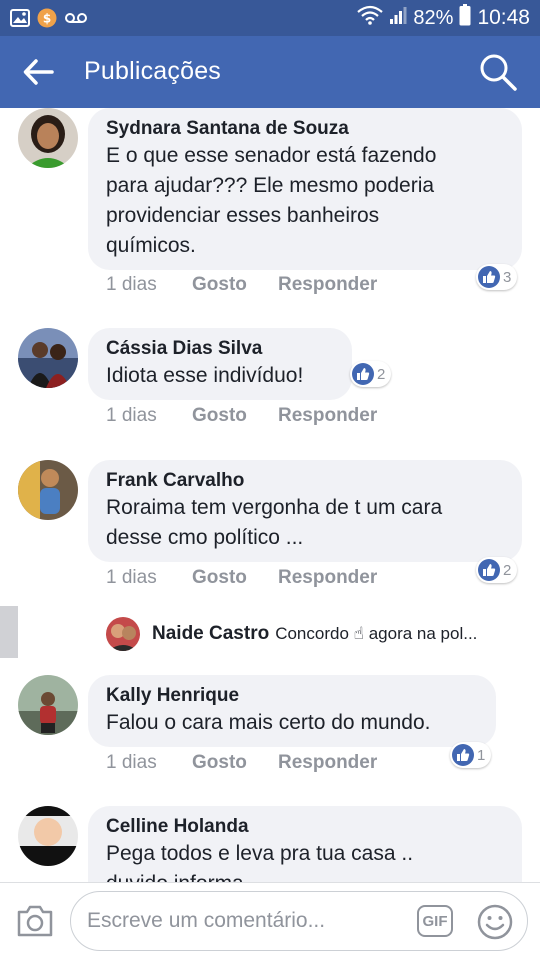  What do you see at coordinates (305, 481) in the screenshot?
I see `comment-author: Frank Carvalho` at bounding box center [305, 481].